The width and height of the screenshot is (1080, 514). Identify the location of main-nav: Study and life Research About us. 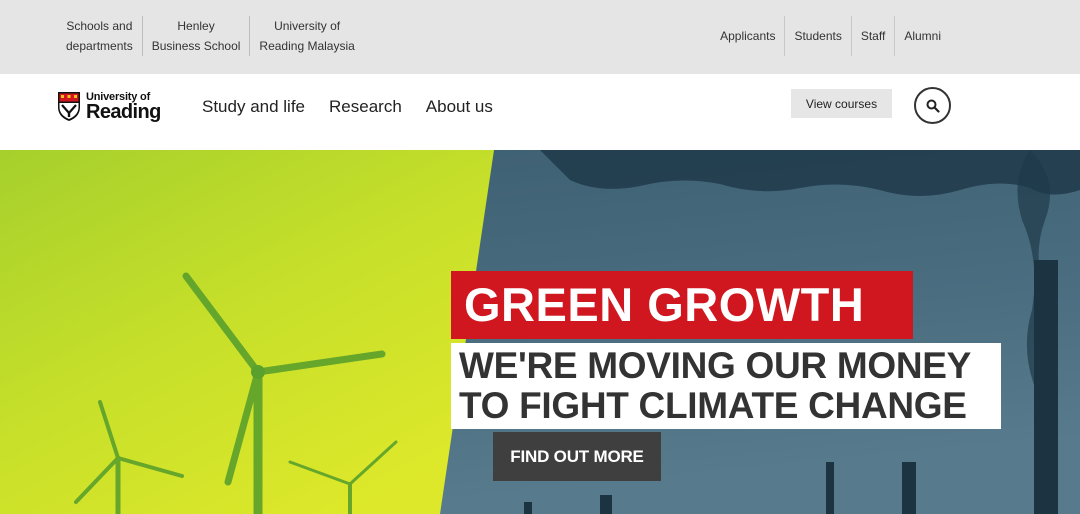
(347, 107).